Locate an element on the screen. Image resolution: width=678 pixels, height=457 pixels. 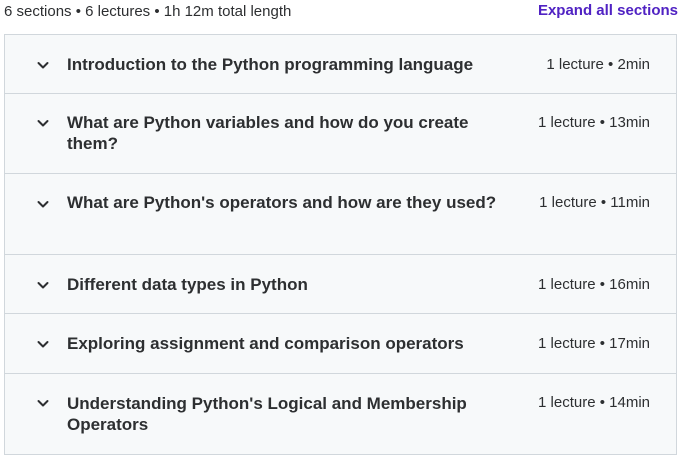
expand-all-sections-button: Expand all sections is located at coordinates (608, 10).